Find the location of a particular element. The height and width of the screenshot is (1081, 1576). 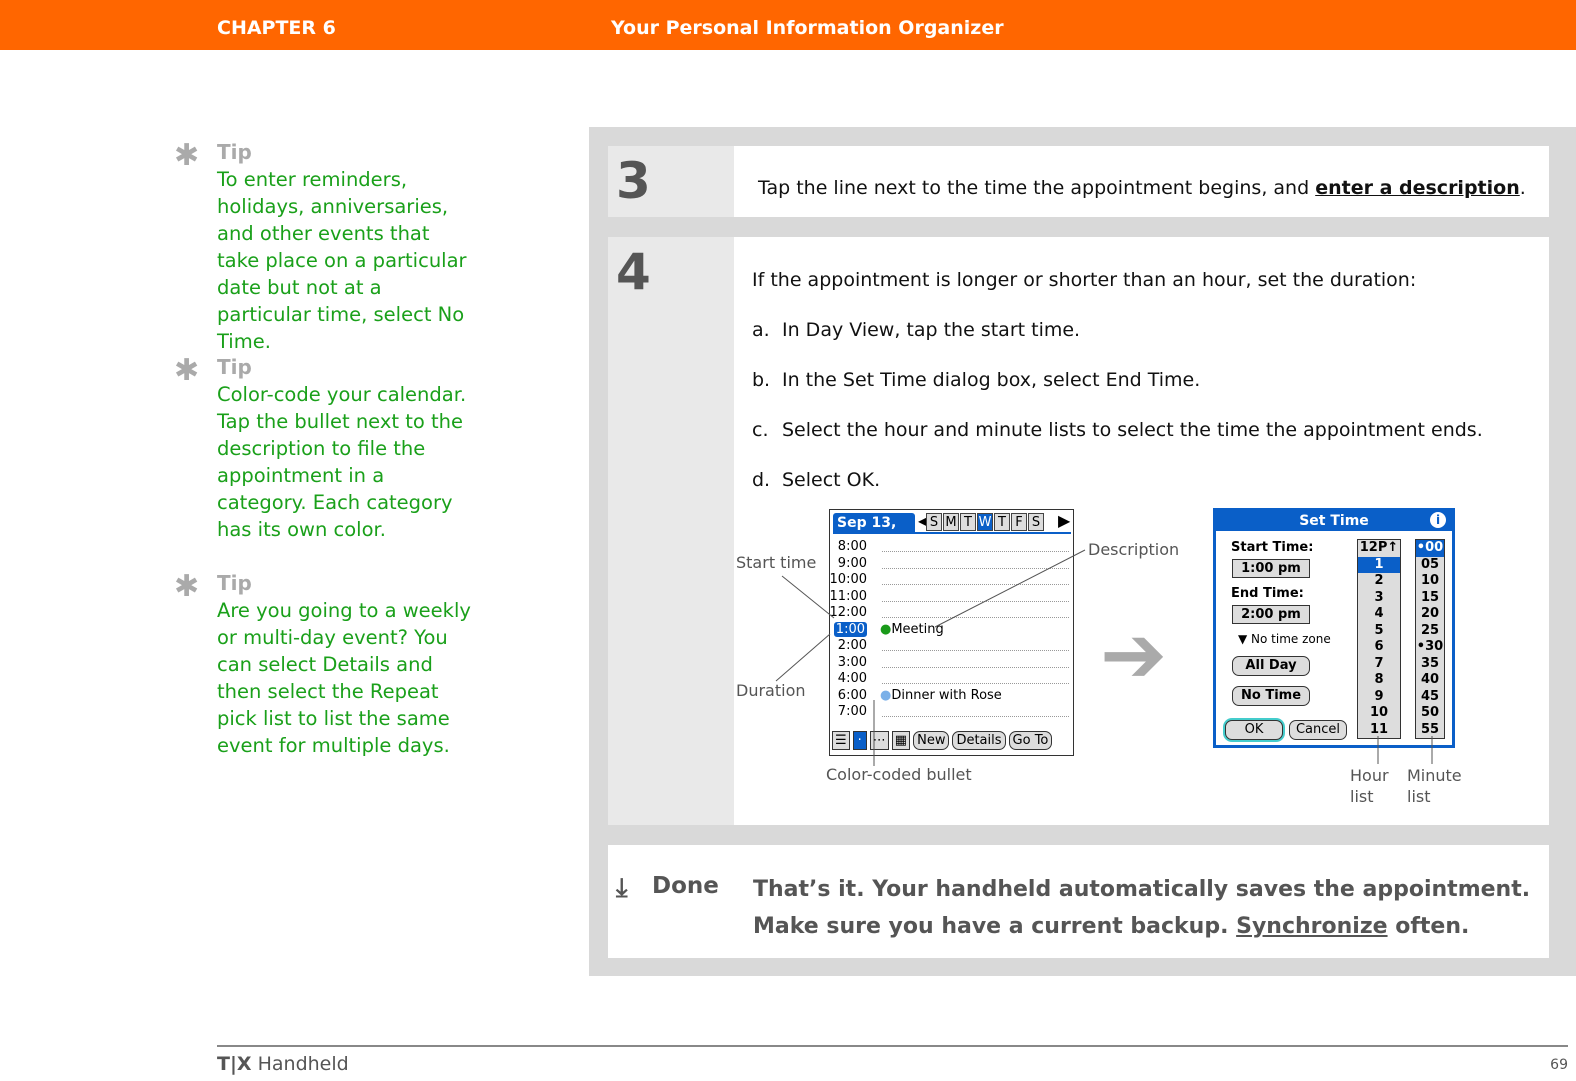

done-text-2: Make sure you have a current backup. is located at coordinates (995, 926).